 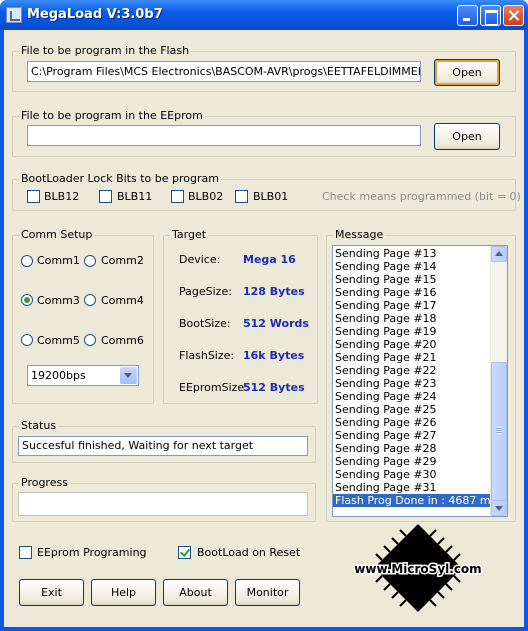 What do you see at coordinates (467, 15) in the screenshot?
I see `minimize-button` at bounding box center [467, 15].